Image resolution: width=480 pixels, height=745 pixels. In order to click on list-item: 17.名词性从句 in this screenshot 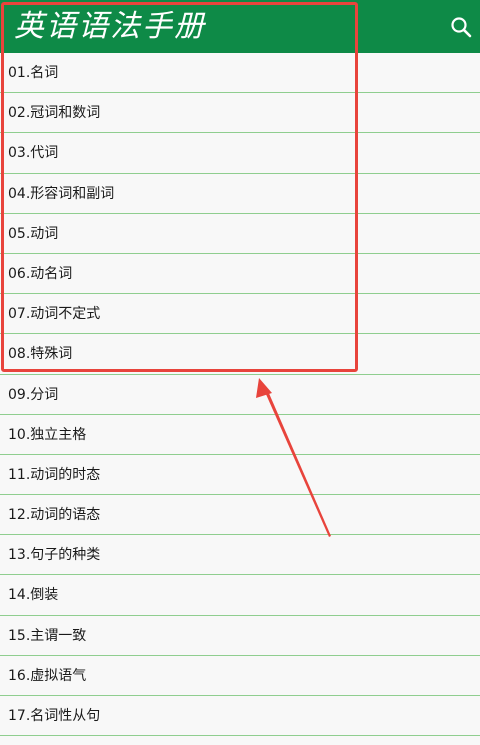, I will do `click(240, 716)`.